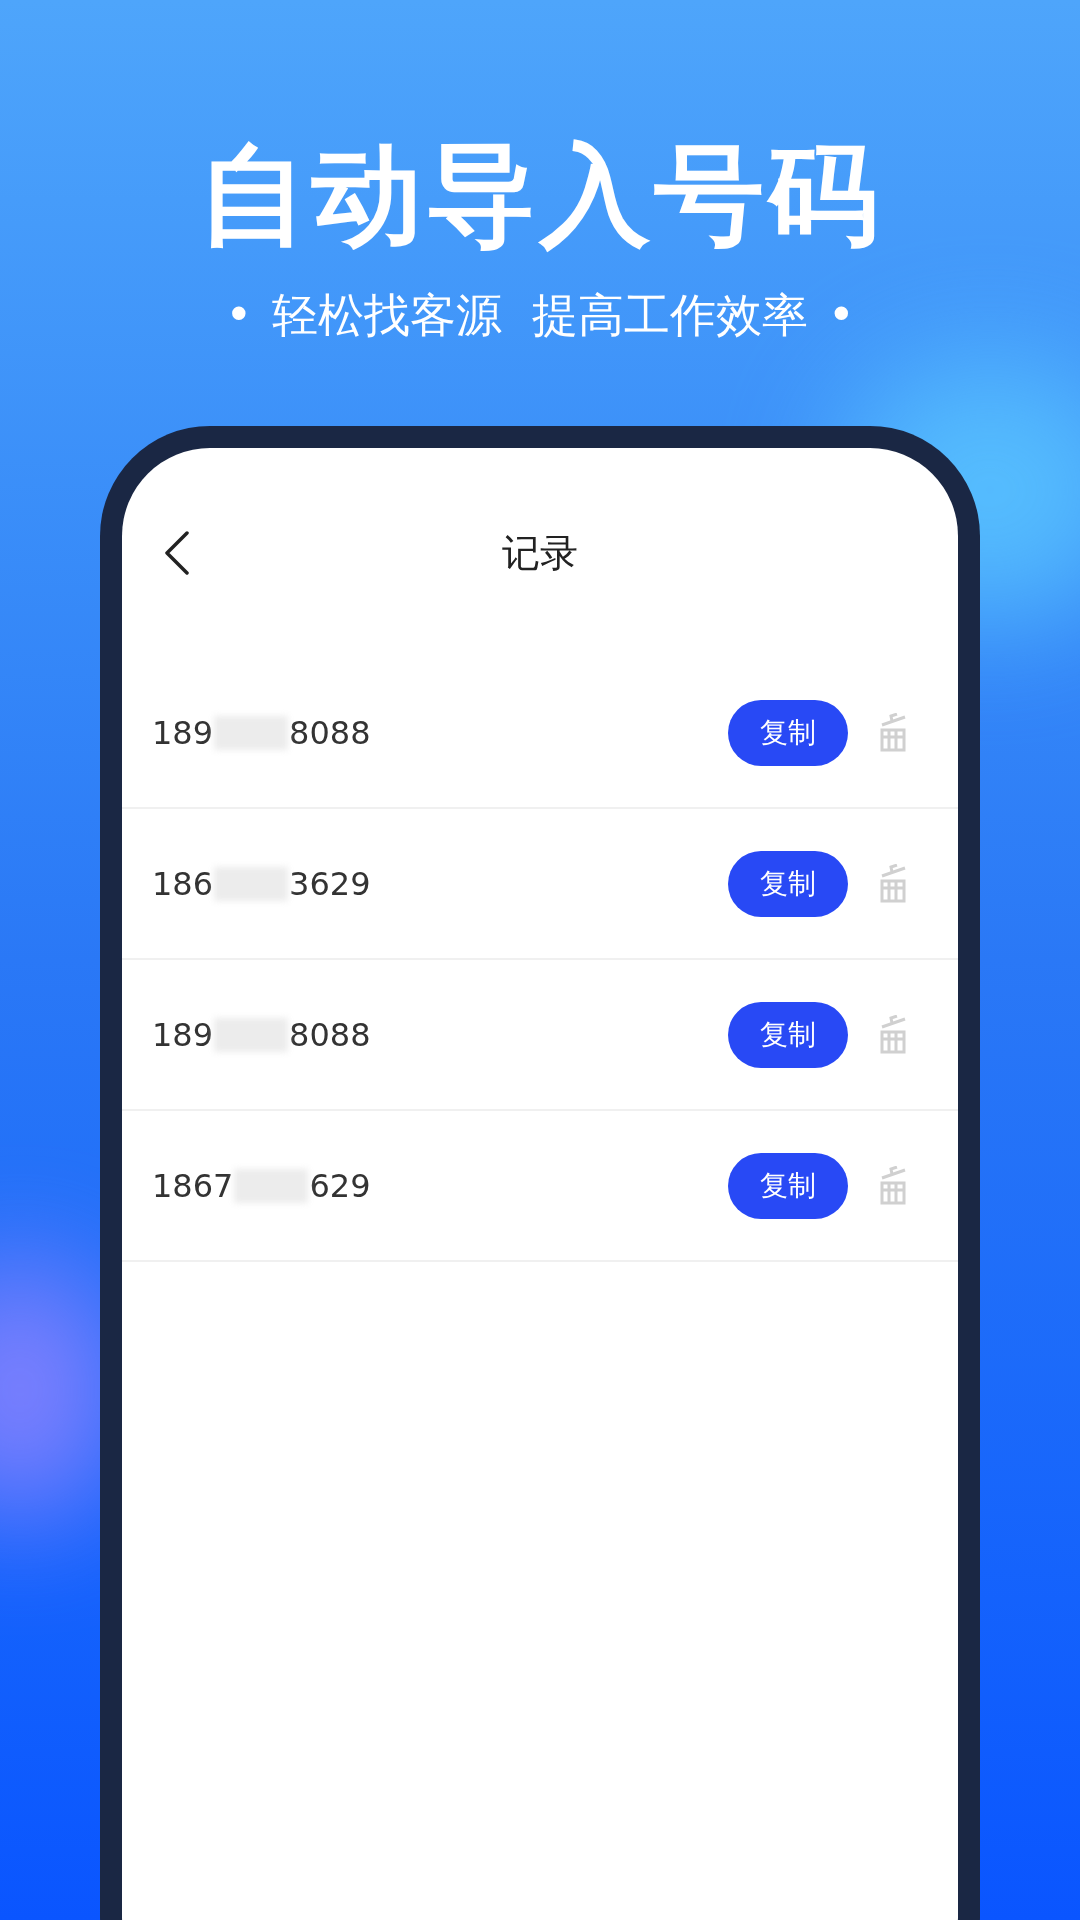 Image resolution: width=1080 pixels, height=1920 pixels. What do you see at coordinates (193, 1186) in the screenshot?
I see `phone-number-start: 1867` at bounding box center [193, 1186].